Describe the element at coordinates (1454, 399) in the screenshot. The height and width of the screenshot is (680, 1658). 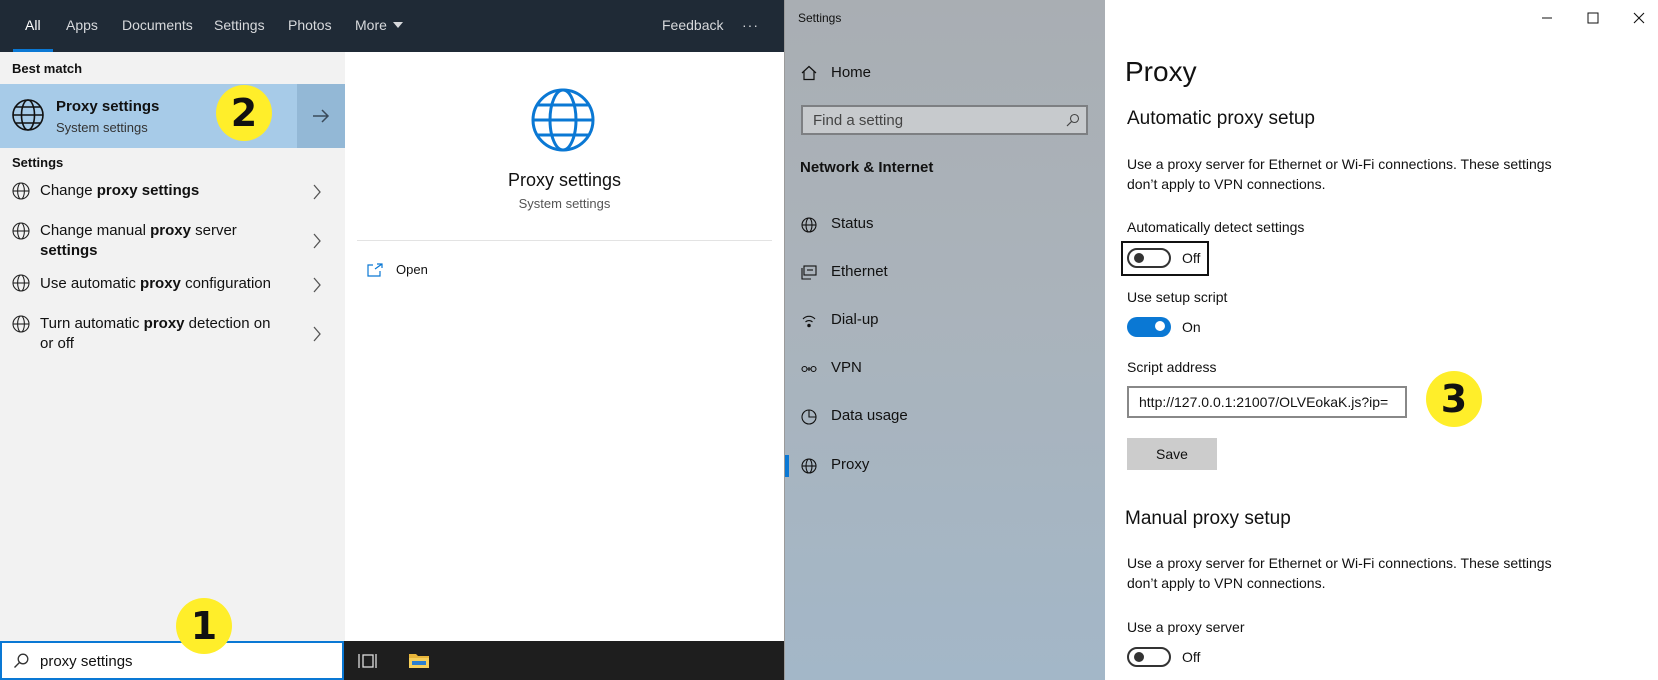
I see `step-badge-3: 3` at that location.